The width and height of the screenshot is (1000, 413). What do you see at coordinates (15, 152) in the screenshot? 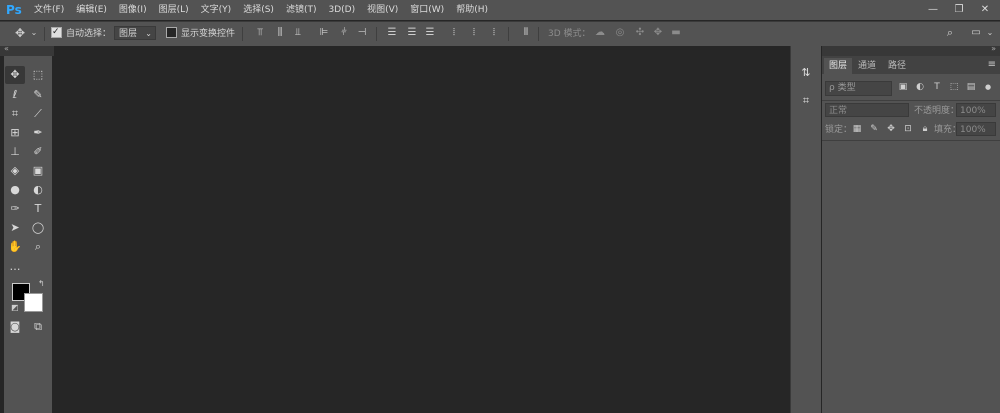
I see `clone-stamp-icon: ⊥` at bounding box center [15, 152].